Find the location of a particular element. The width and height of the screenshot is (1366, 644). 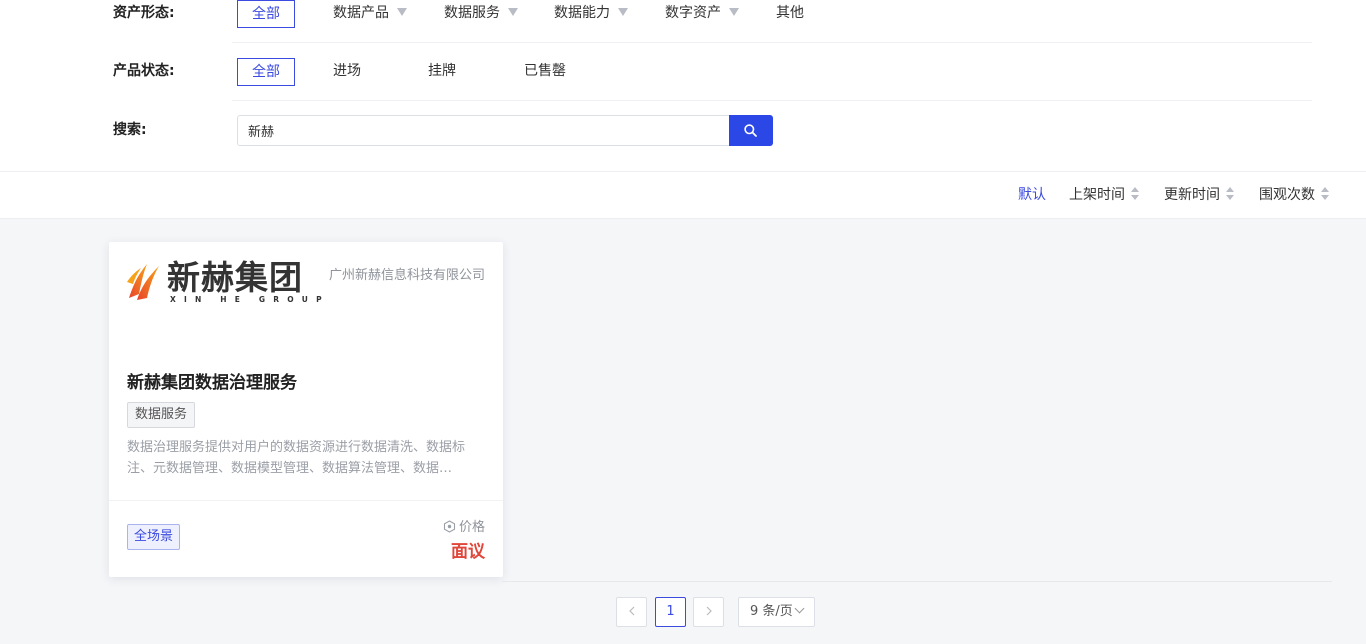

product-title: 新赫集团数据治理服务 is located at coordinates (212, 380).